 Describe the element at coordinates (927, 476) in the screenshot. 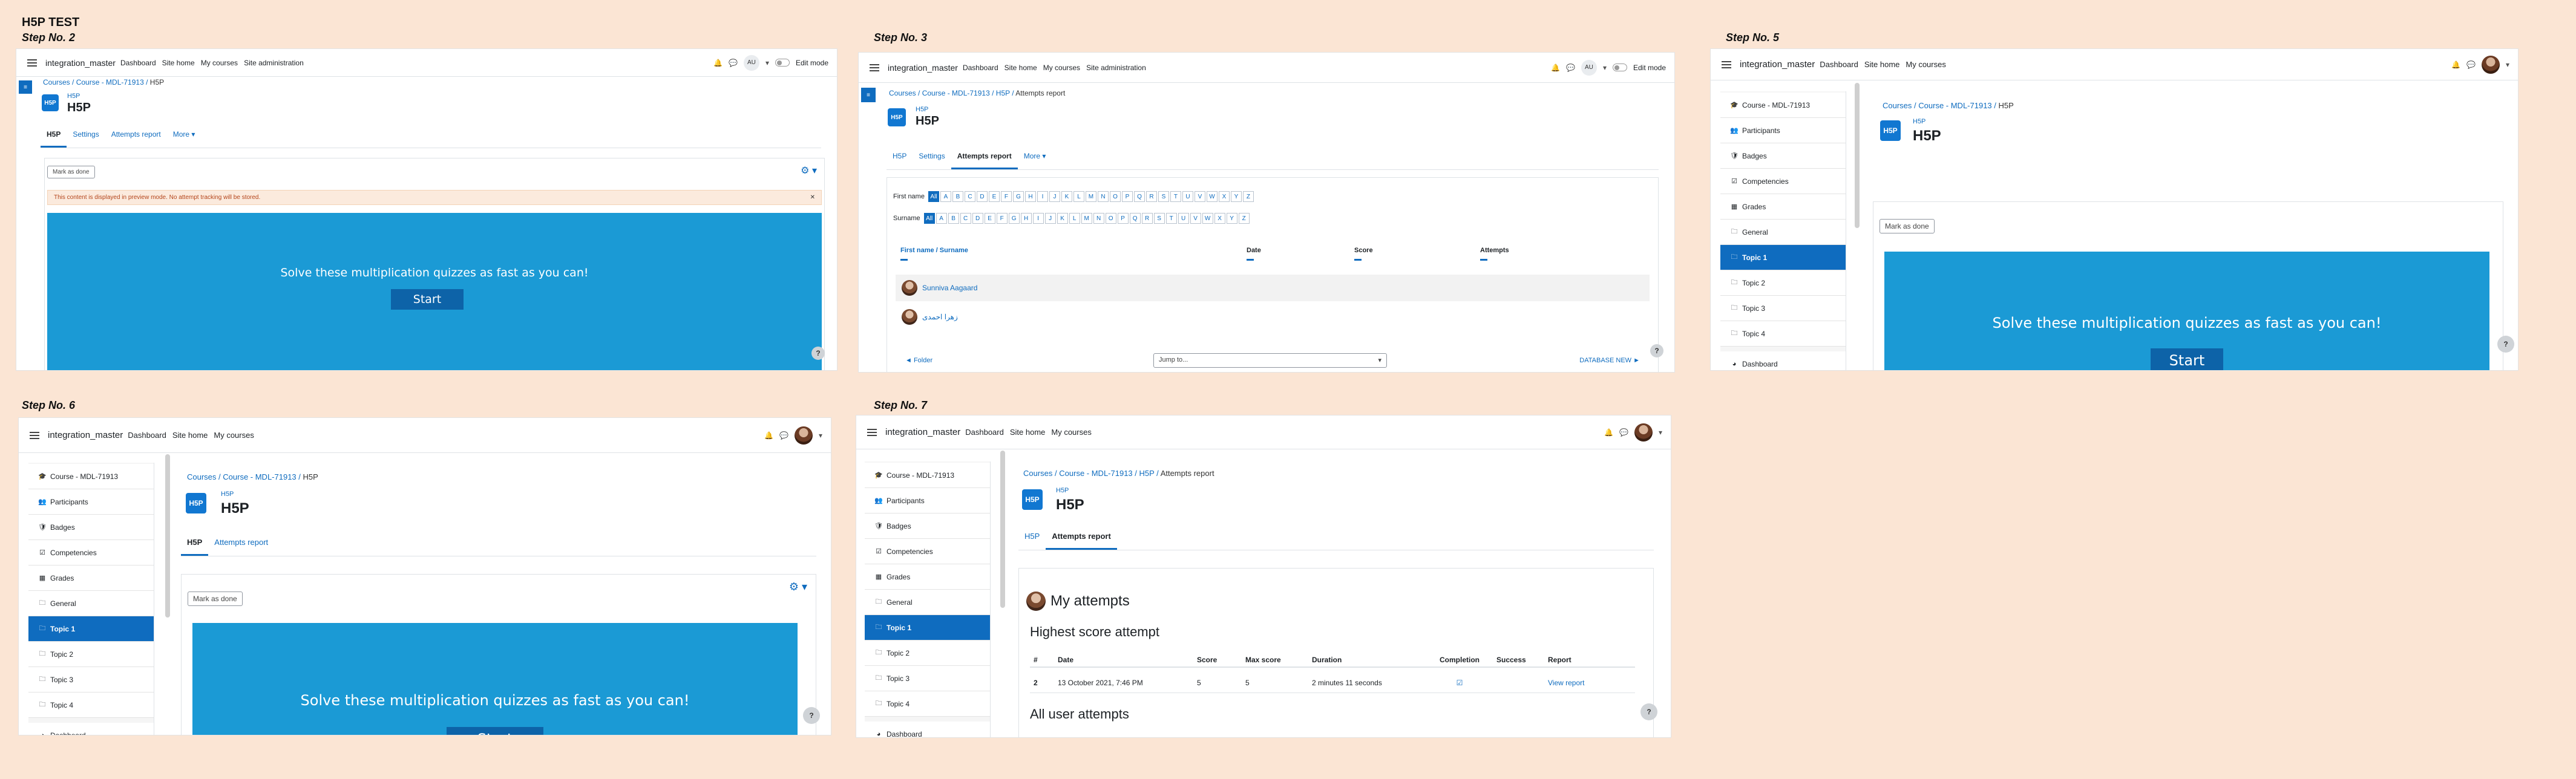

I see `sidebar-item-course-mdl-71913: 🎓 Course - MDL-71913` at that location.